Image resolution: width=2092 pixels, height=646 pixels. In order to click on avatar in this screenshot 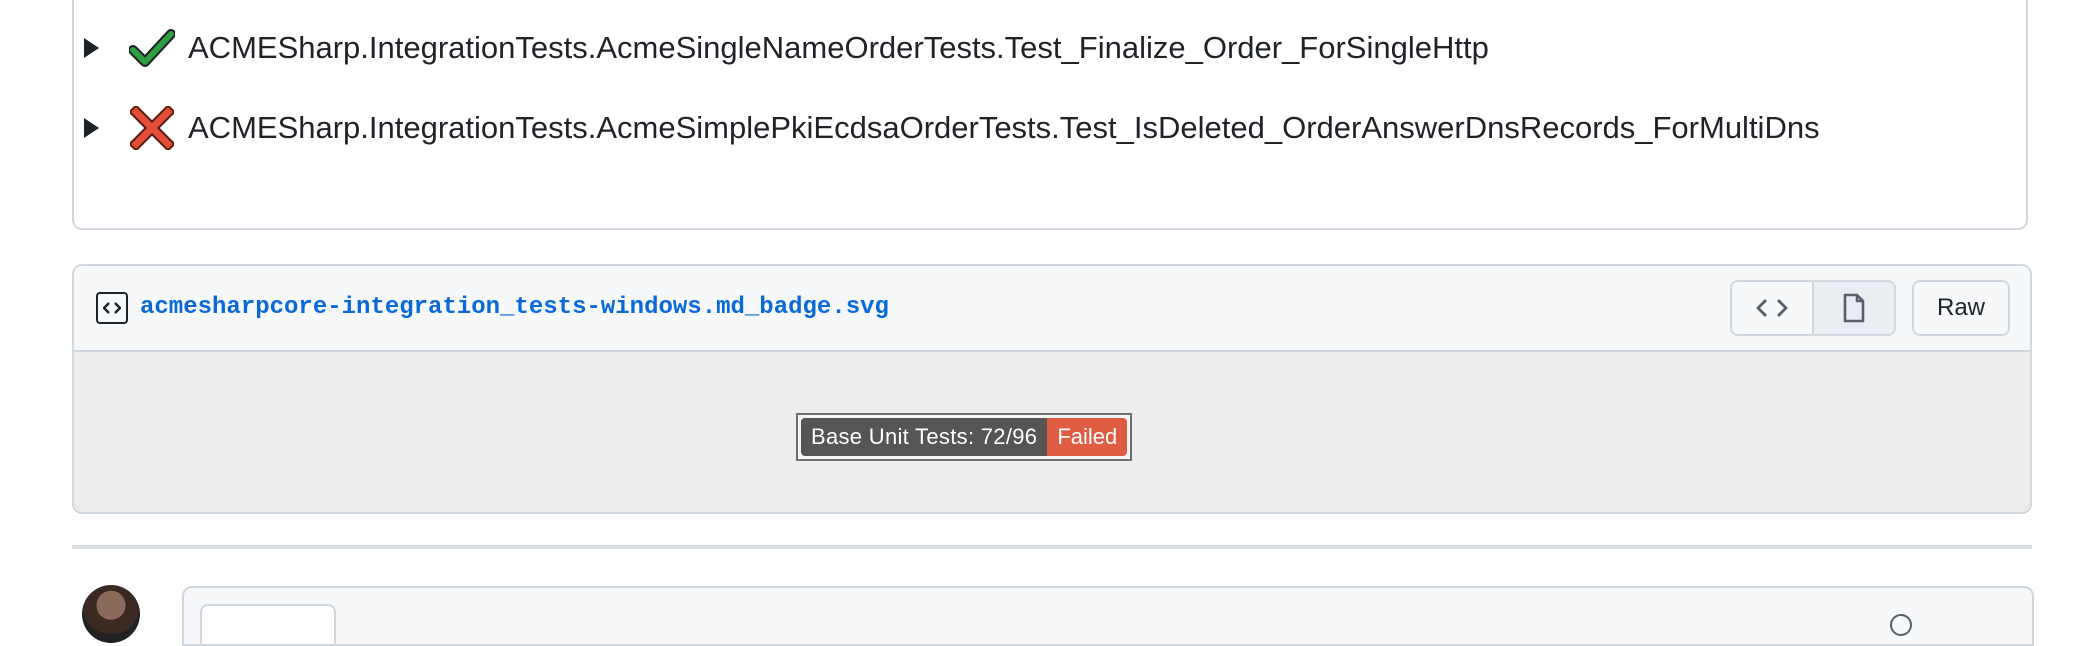, I will do `click(111, 614)`.